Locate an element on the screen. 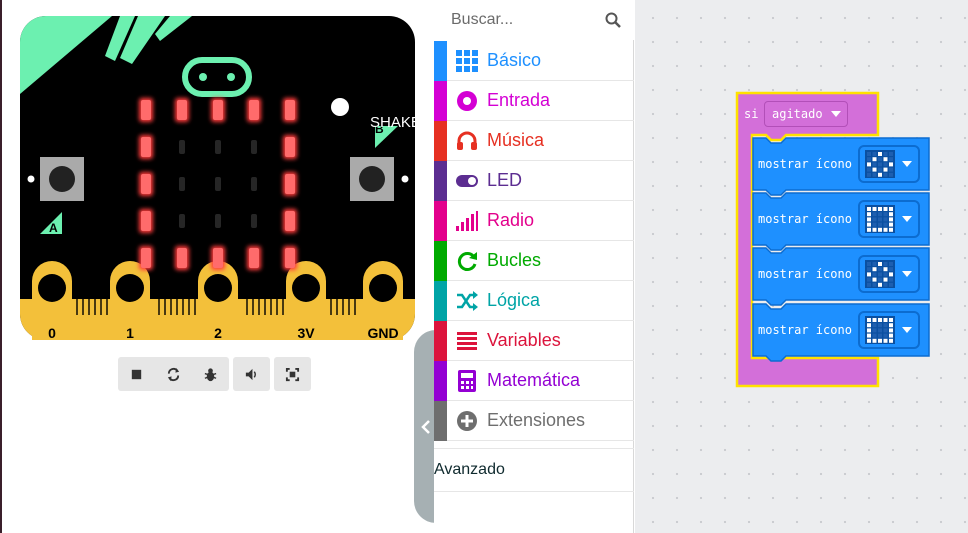  input-icon is located at coordinates (467, 100).